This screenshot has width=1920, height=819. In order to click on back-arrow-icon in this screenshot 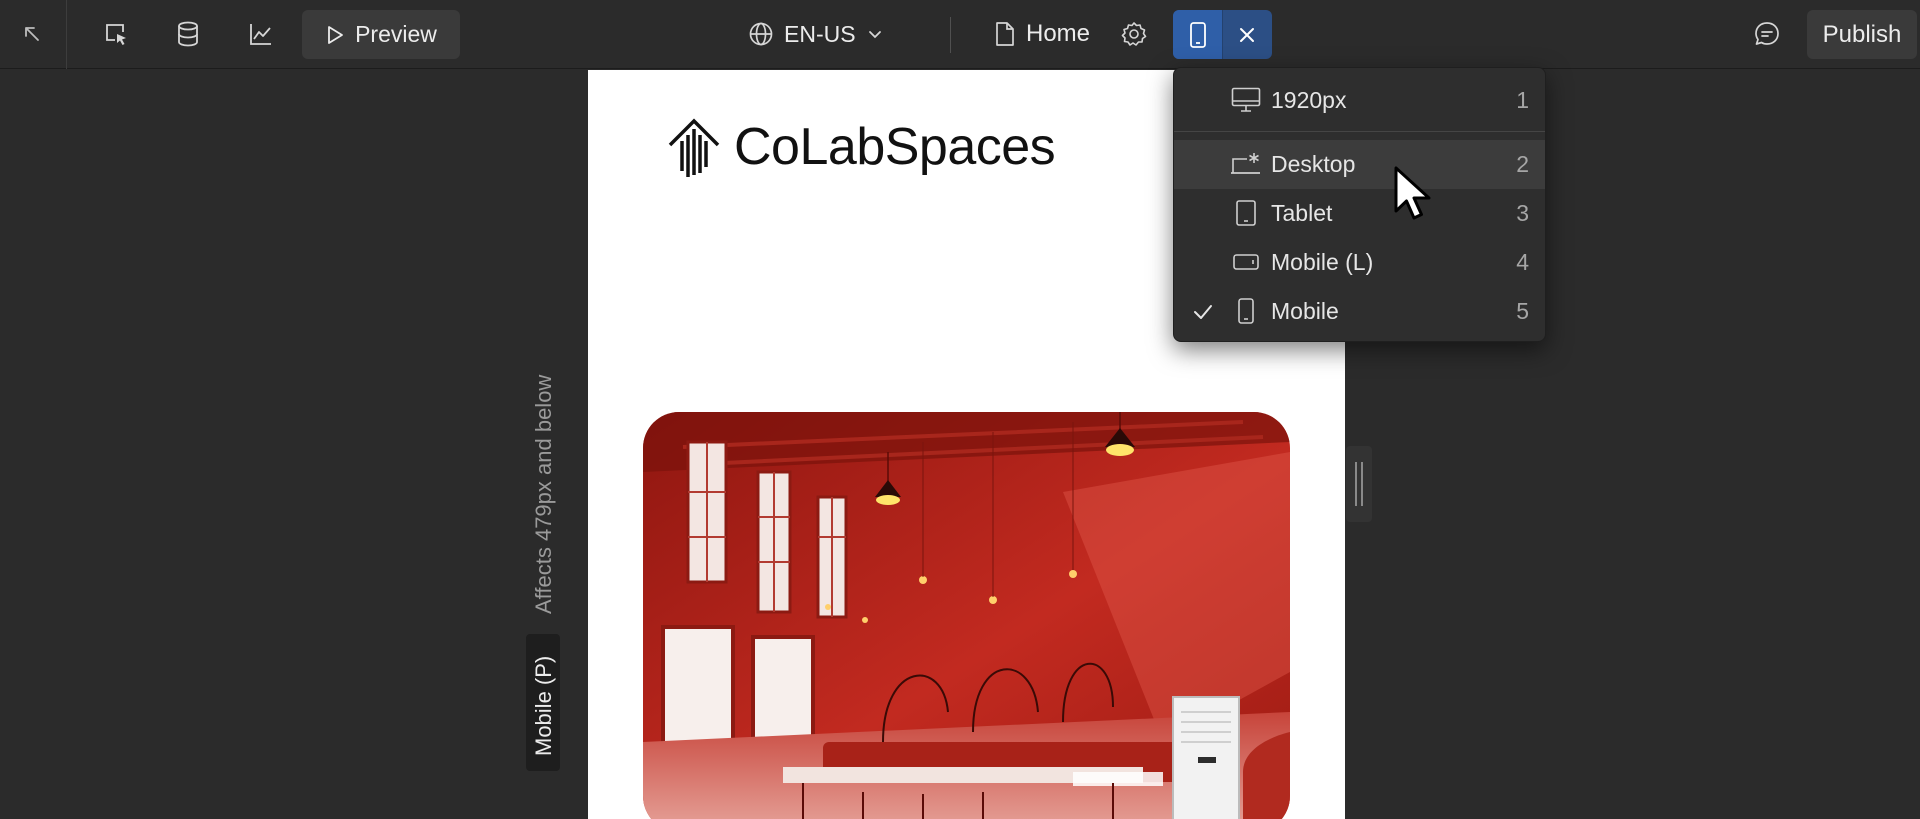, I will do `click(32, 34)`.